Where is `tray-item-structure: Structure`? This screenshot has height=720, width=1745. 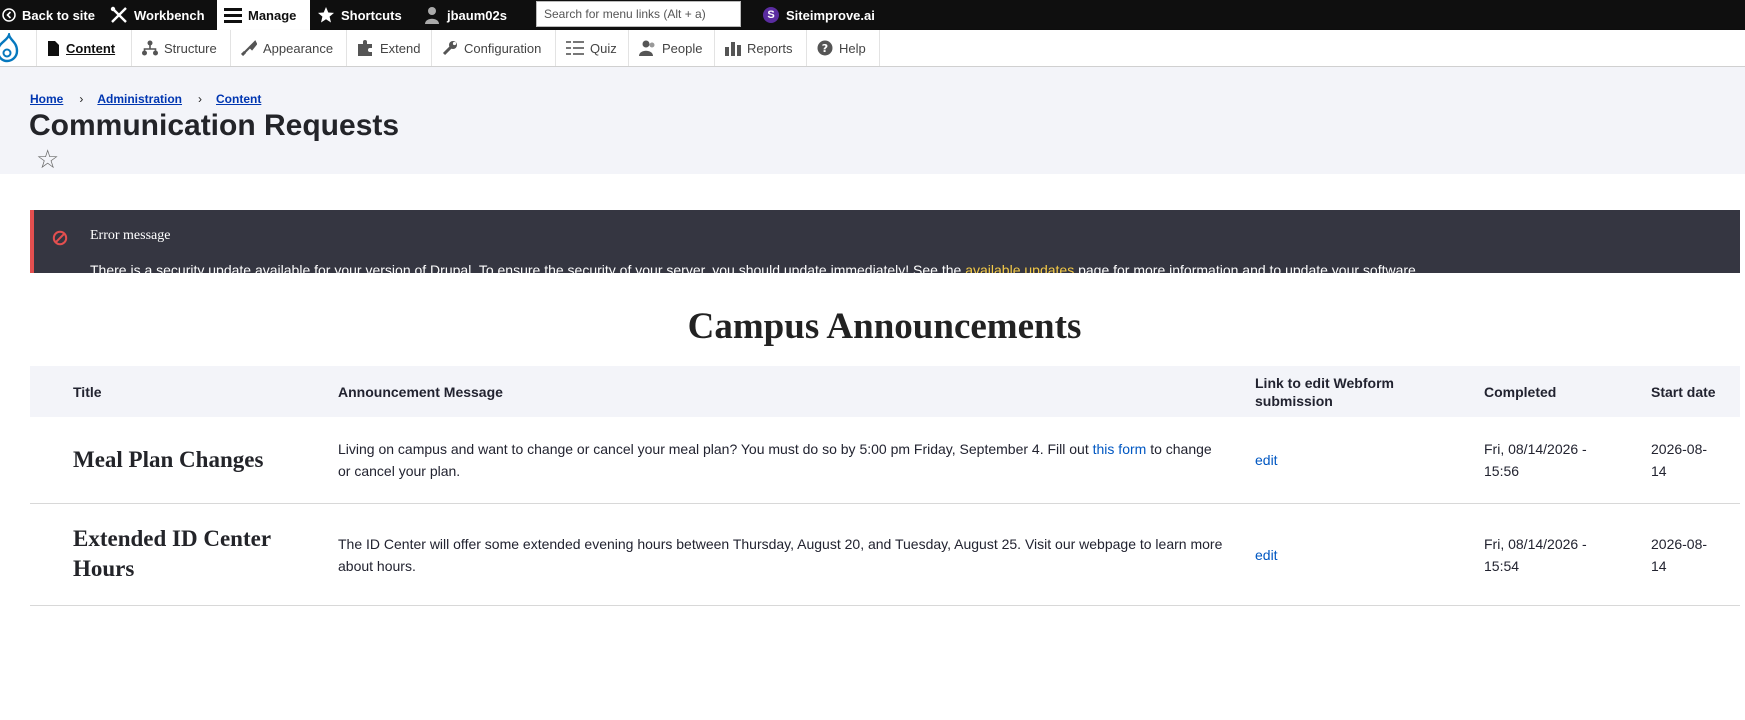 tray-item-structure: Structure is located at coordinates (180, 48).